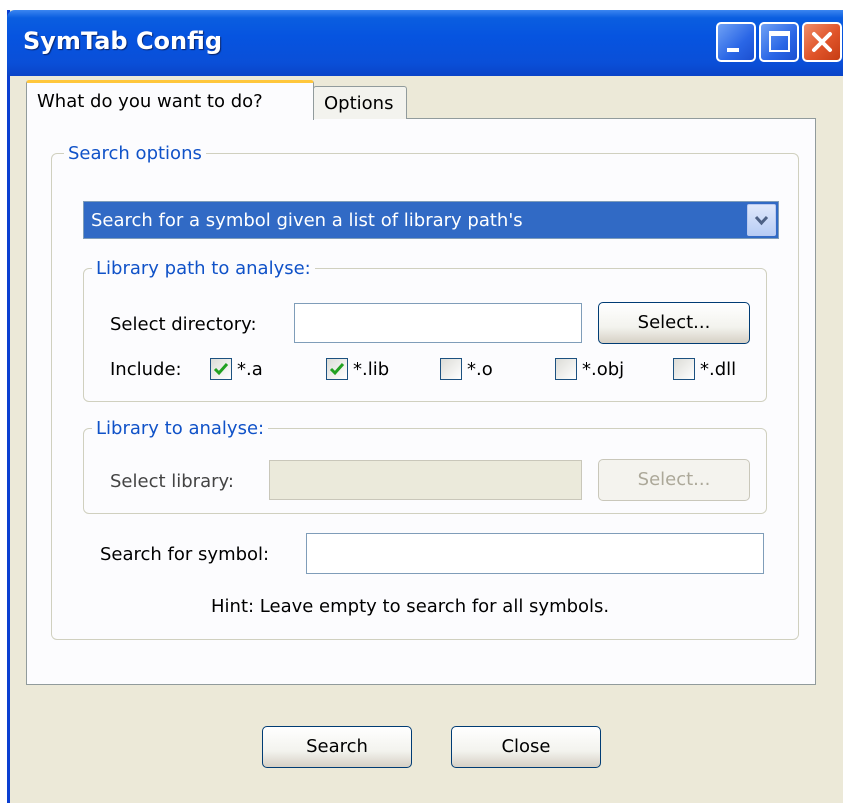 This screenshot has height=803, width=843. Describe the element at coordinates (183, 324) in the screenshot. I see `select-directory-label: Select directory:` at that location.